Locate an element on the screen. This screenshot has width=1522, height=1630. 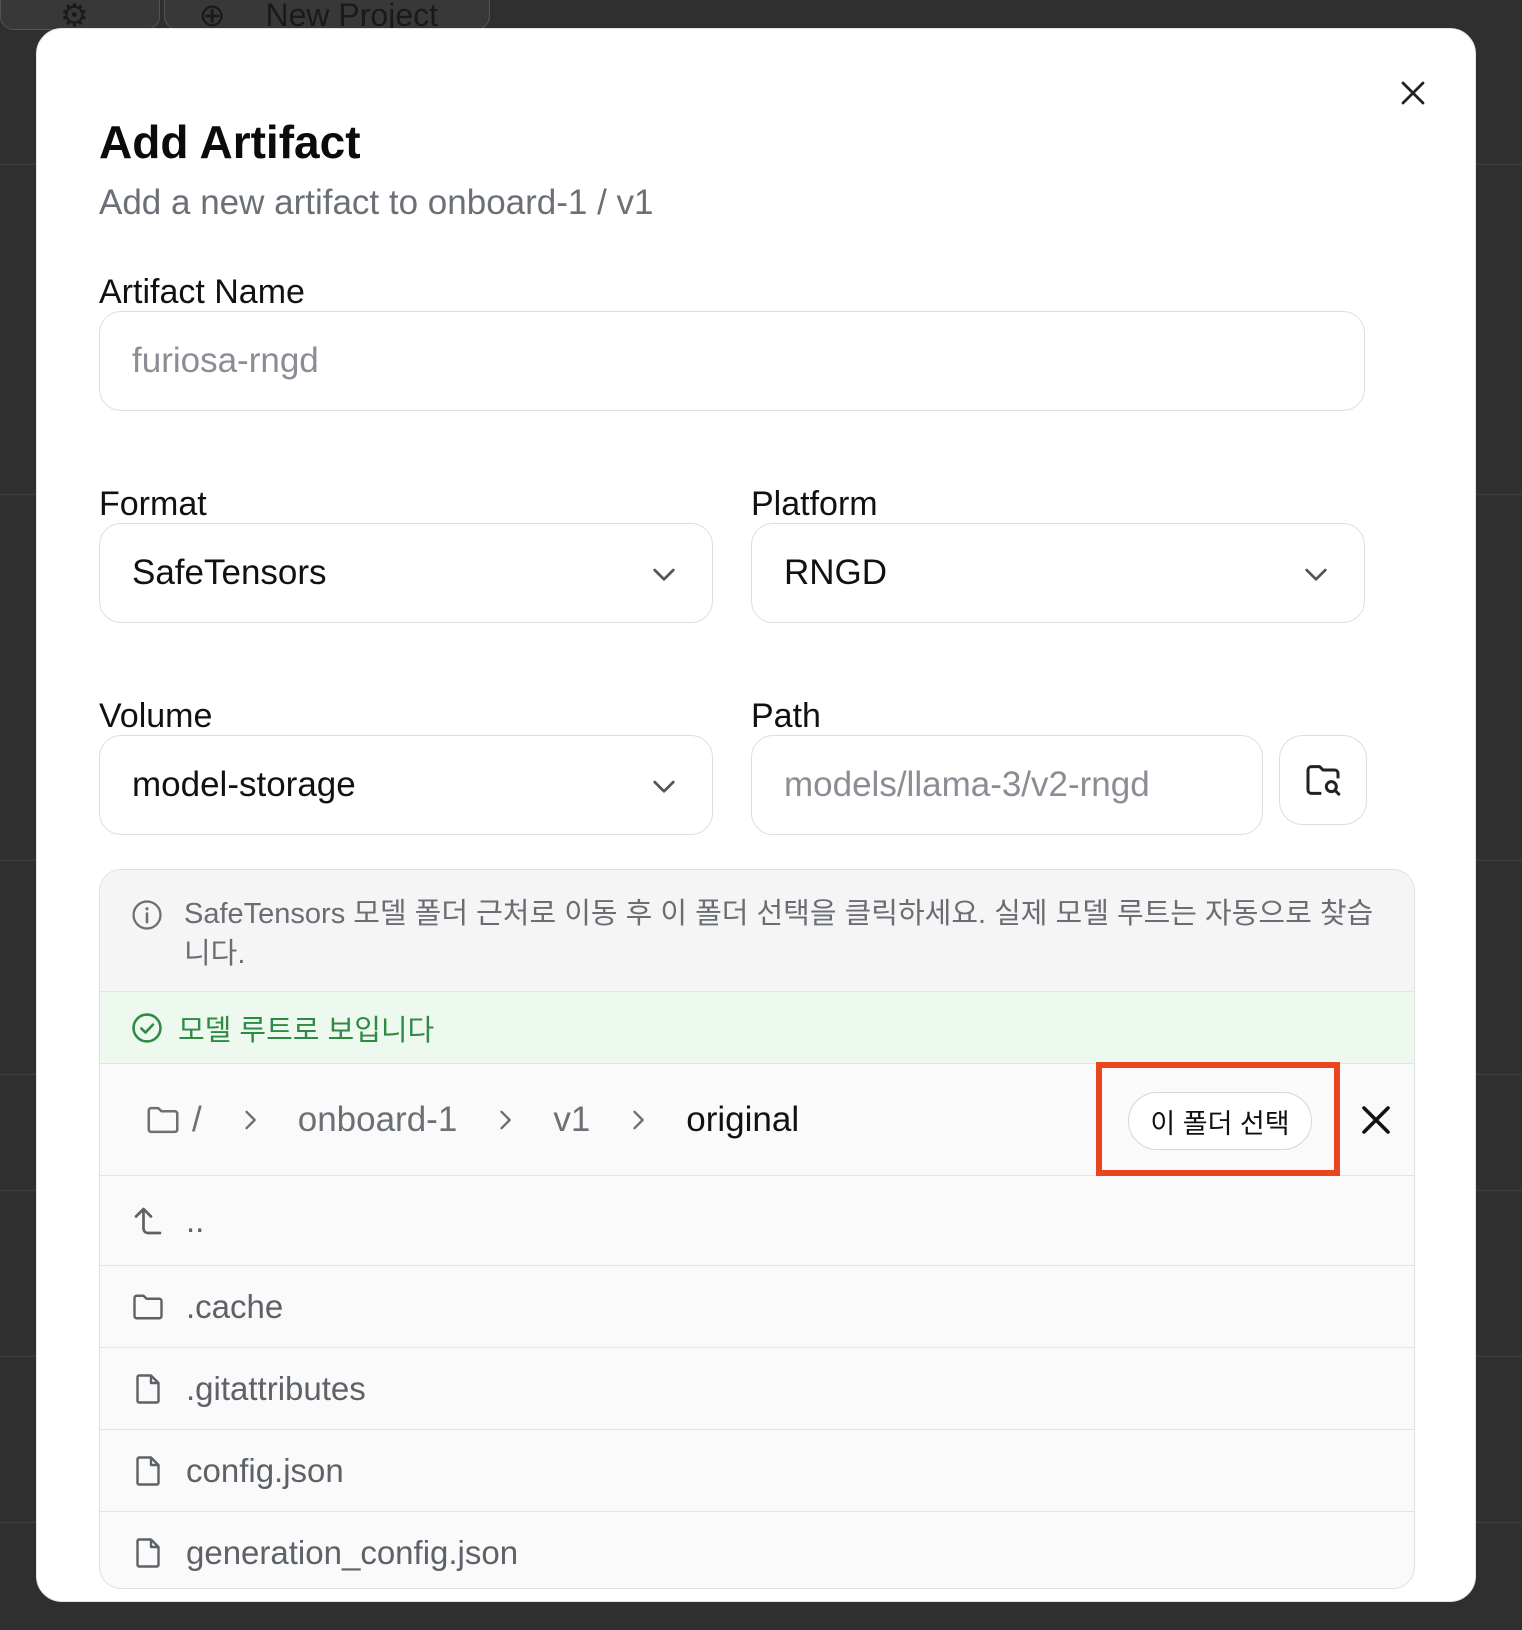
volume-select: model-storage is located at coordinates (406, 785).